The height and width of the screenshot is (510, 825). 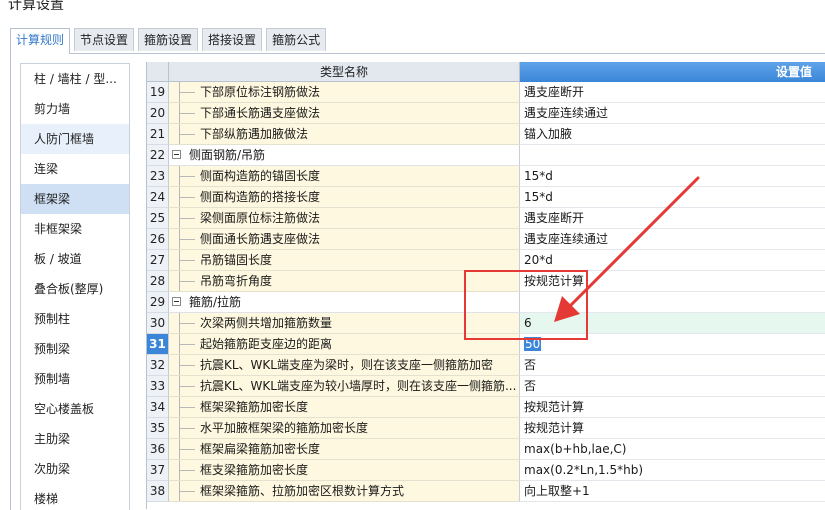 What do you see at coordinates (486, 155) in the screenshot?
I see `table-row-category: 22 侧面钢筋/吊筋` at bounding box center [486, 155].